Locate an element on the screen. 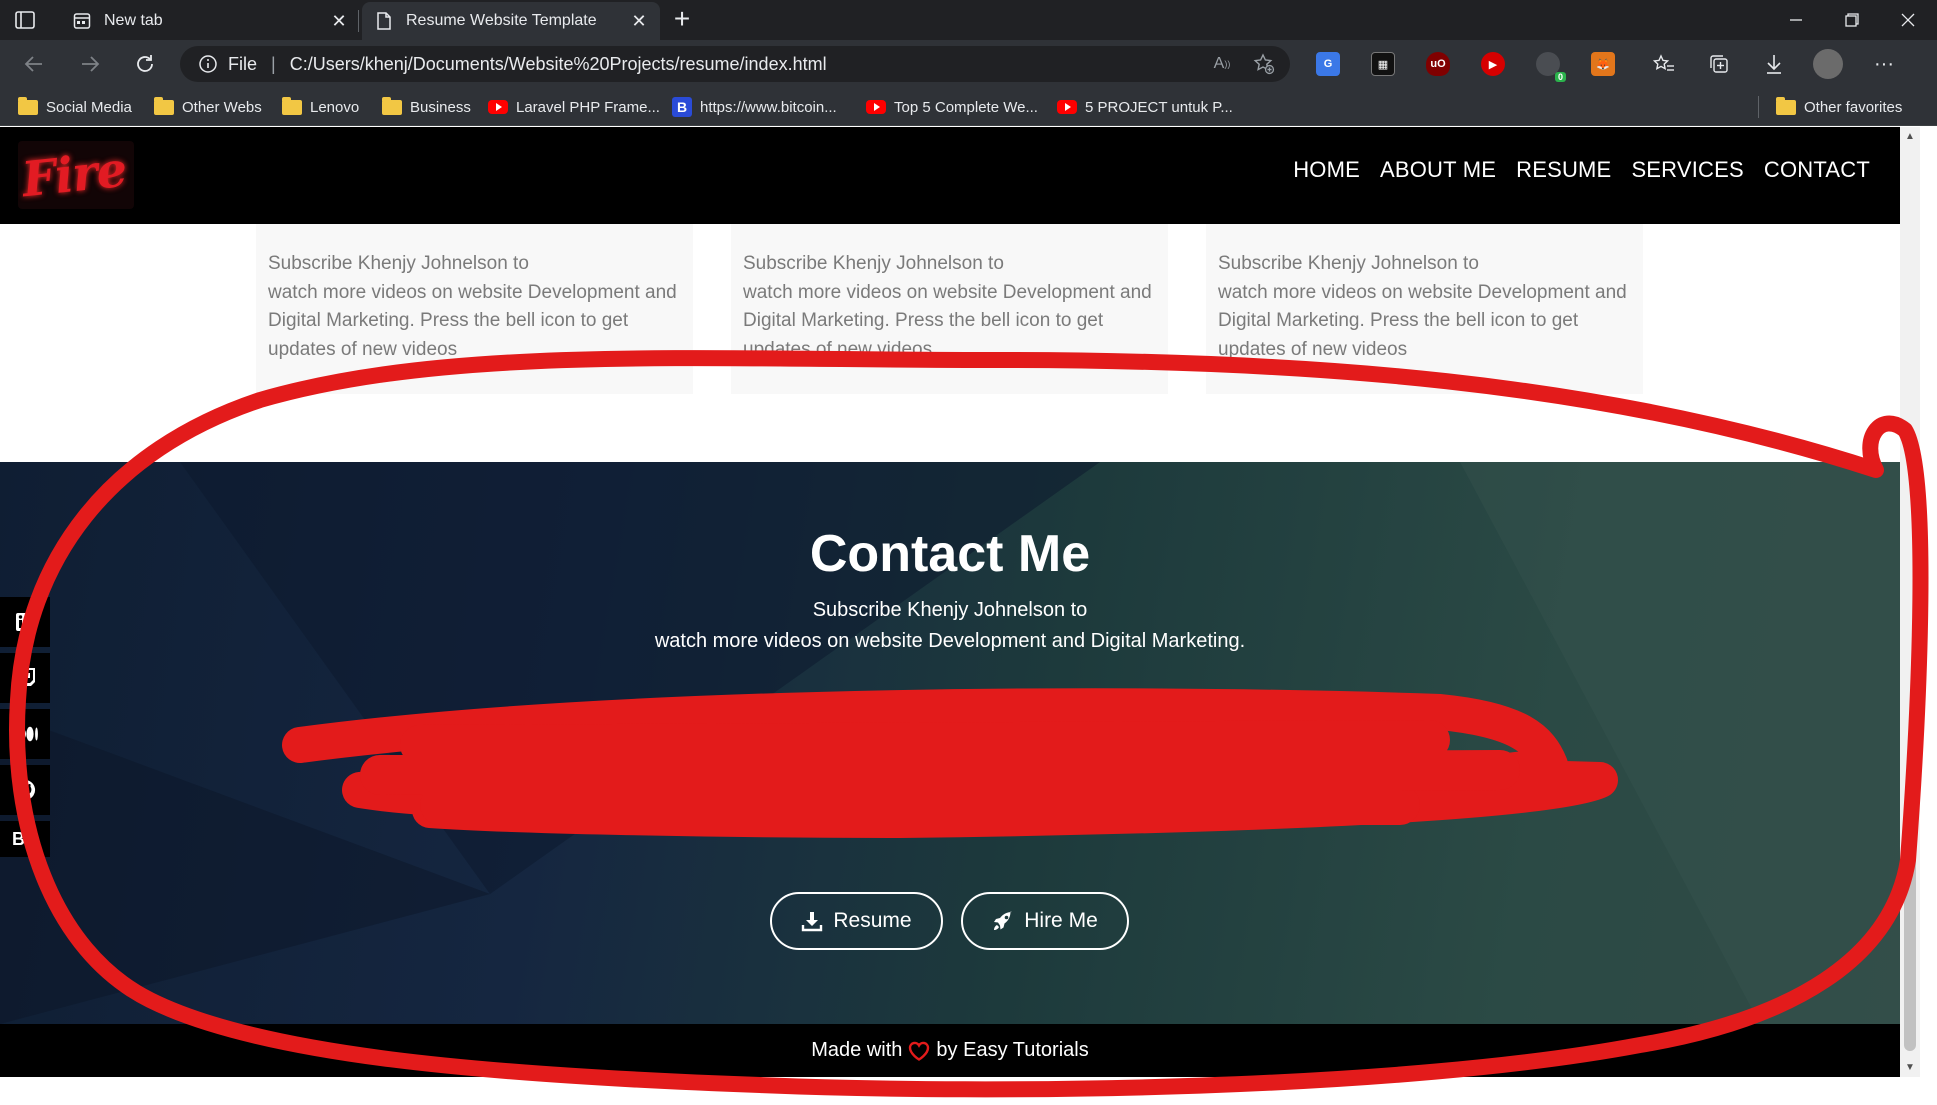 The width and height of the screenshot is (1937, 1105). document-icon is located at coordinates (384, 21).